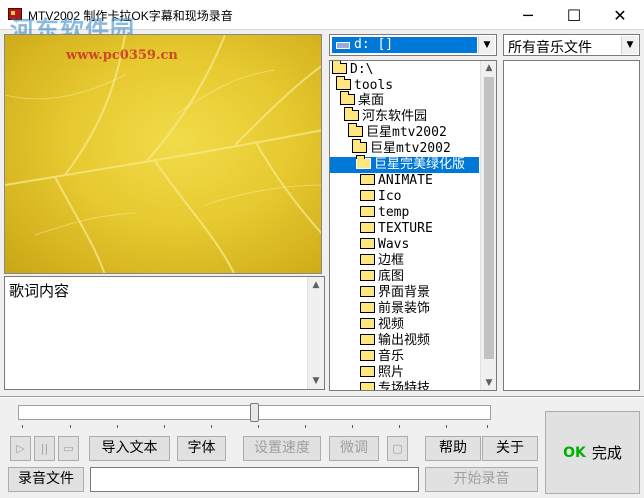 Image resolution: width=644 pixels, height=498 pixels. What do you see at coordinates (405, 228) in the screenshot?
I see `tree-item-label: TEXTURE` at bounding box center [405, 228].